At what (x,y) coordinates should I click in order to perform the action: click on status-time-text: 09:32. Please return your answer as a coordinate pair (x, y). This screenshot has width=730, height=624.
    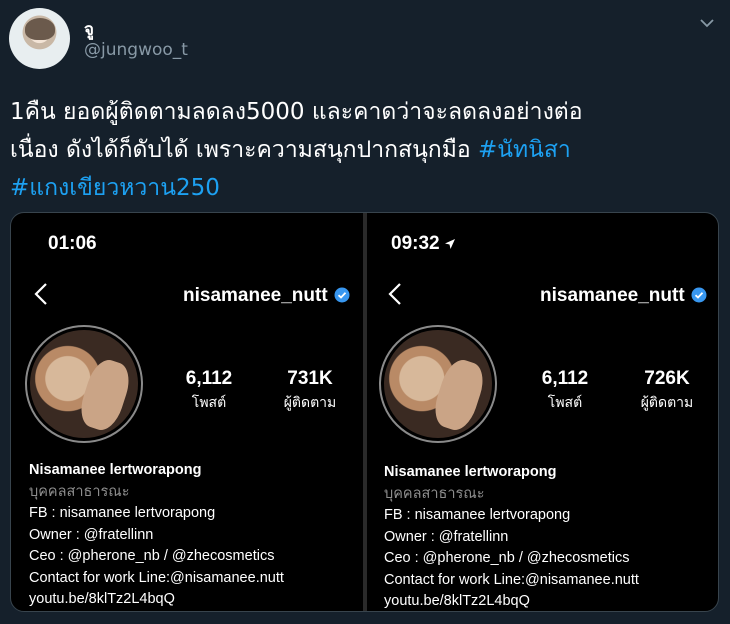
    Looking at the image, I should click on (415, 243).